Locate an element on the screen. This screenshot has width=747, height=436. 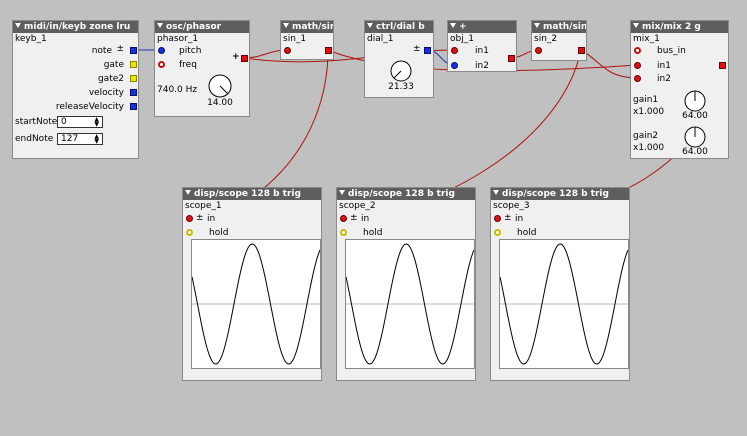
object-header: osc/phasor is located at coordinates (202, 27).